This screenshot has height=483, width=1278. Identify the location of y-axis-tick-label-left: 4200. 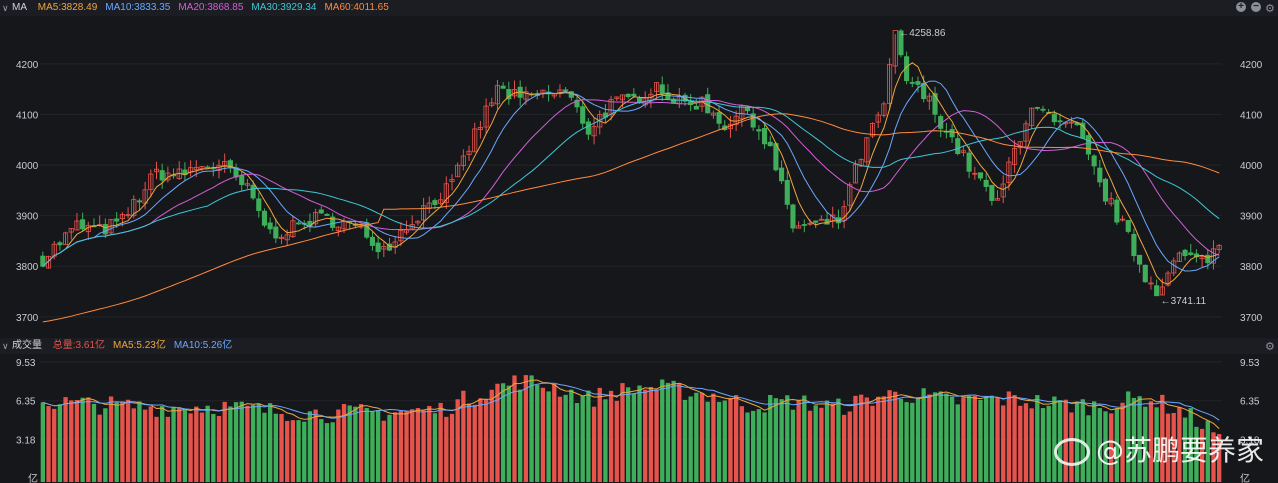
(27, 65).